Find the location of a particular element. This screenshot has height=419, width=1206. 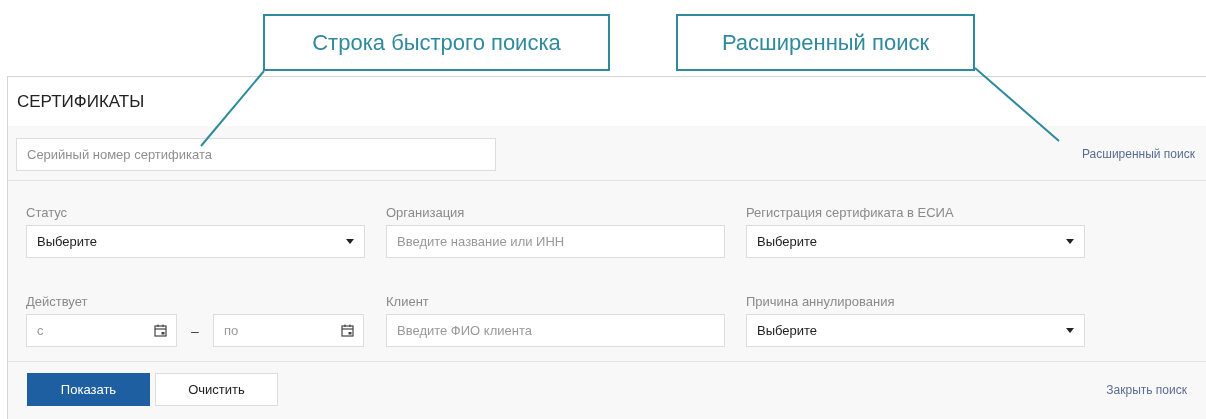

field-label: Регистрация сертификата в ЕСИА is located at coordinates (850, 213).